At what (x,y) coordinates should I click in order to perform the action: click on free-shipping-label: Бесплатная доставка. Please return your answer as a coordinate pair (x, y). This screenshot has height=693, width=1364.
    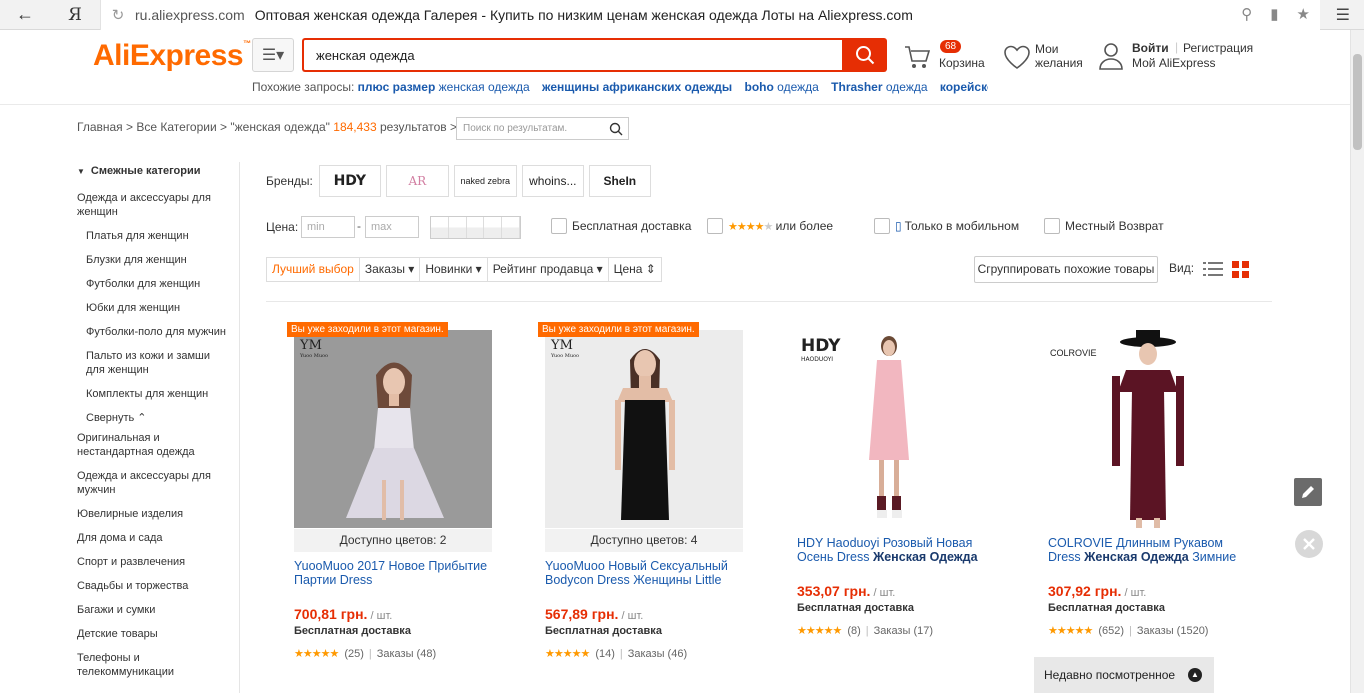
    Looking at the image, I should click on (603, 631).